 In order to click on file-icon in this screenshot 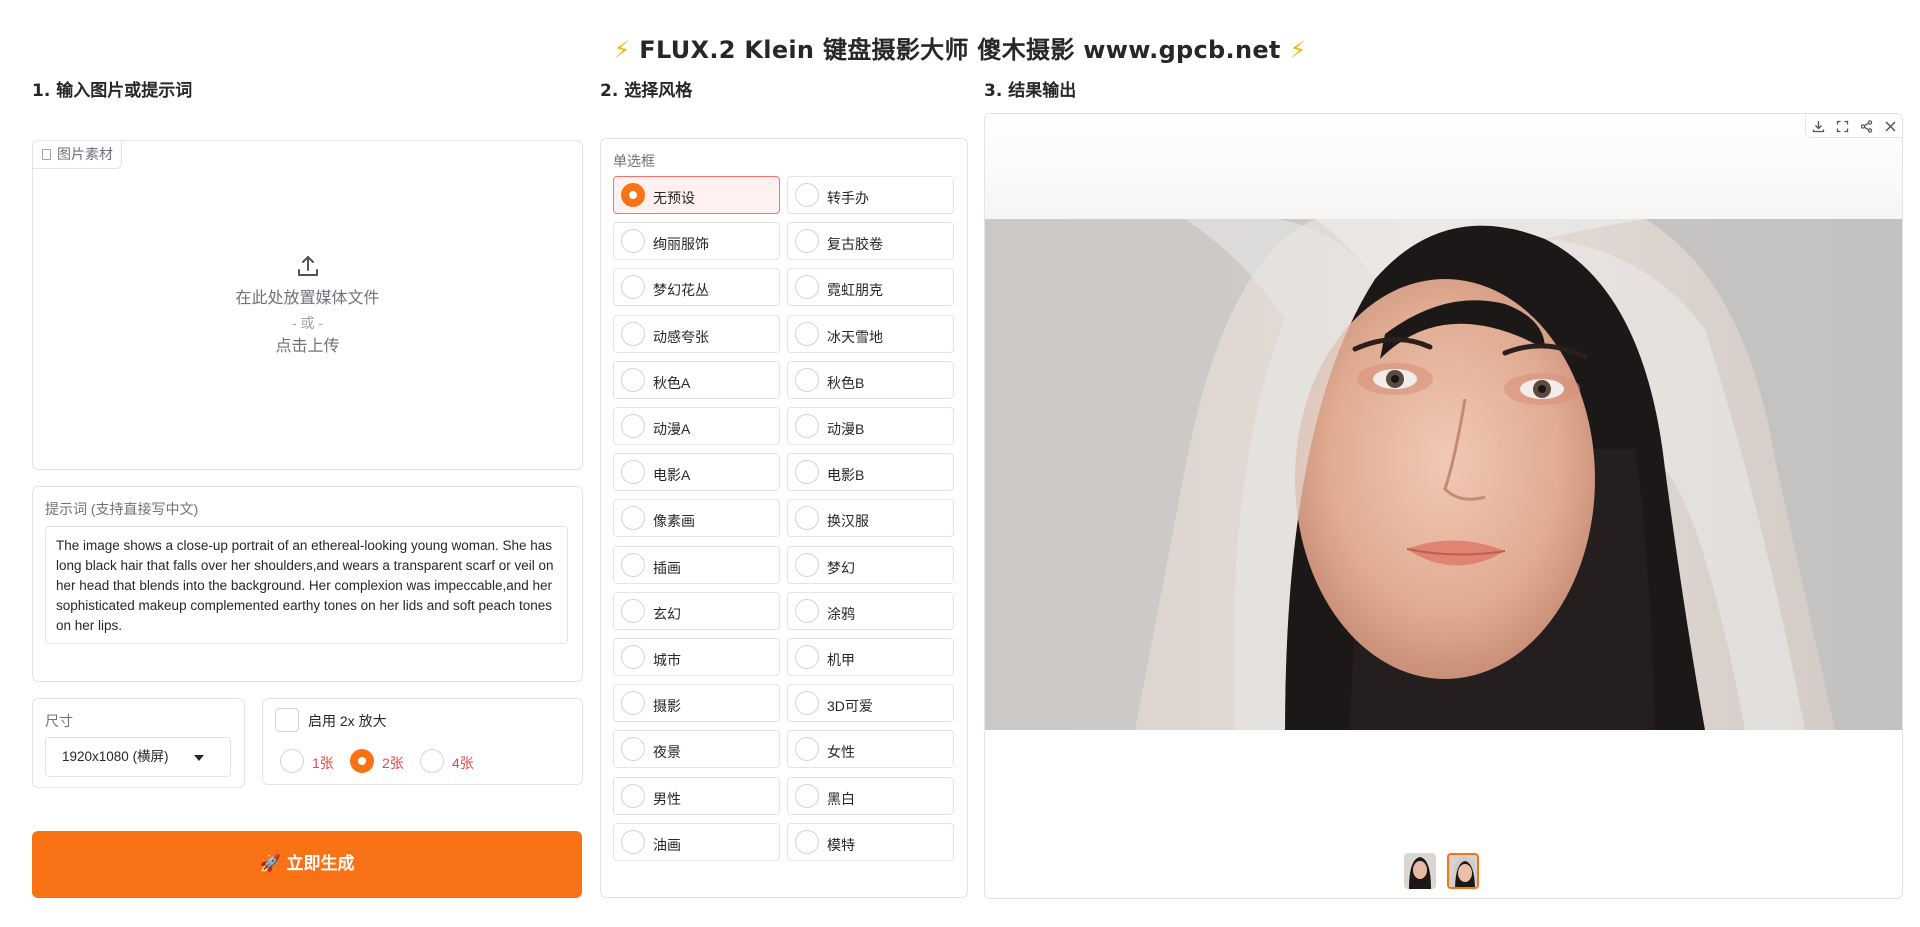, I will do `click(46, 154)`.